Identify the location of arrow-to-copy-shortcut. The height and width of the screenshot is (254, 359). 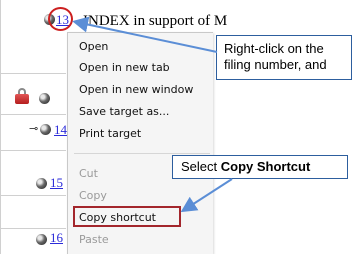
(206, 195).